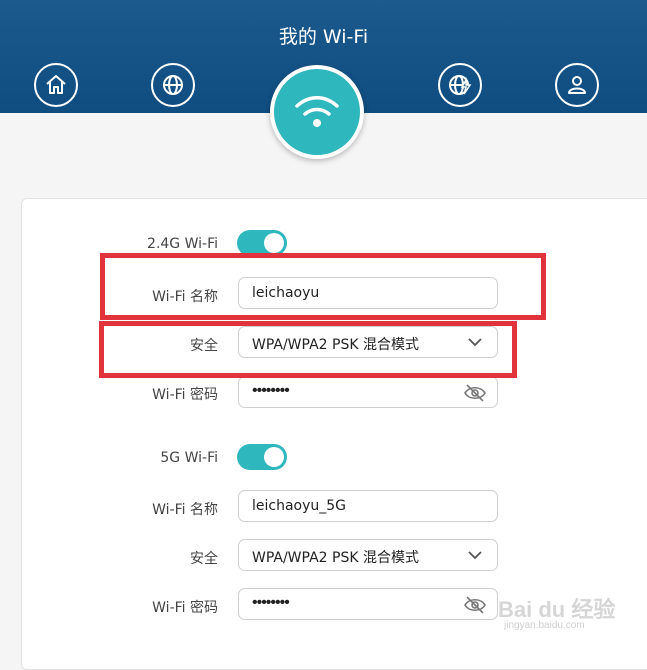  Describe the element at coordinates (189, 458) in the screenshot. I see `wifi5-toggle-label: 5G Wi-Fi` at that location.